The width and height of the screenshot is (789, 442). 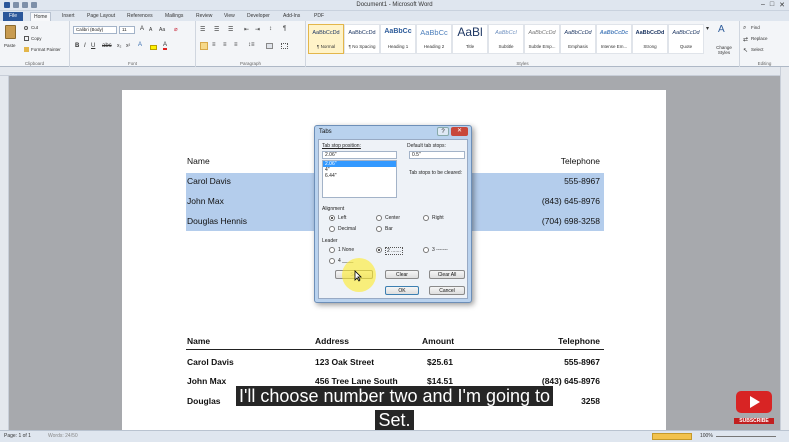 I want to click on word-count: Words: 24/50, so click(x=63, y=436).